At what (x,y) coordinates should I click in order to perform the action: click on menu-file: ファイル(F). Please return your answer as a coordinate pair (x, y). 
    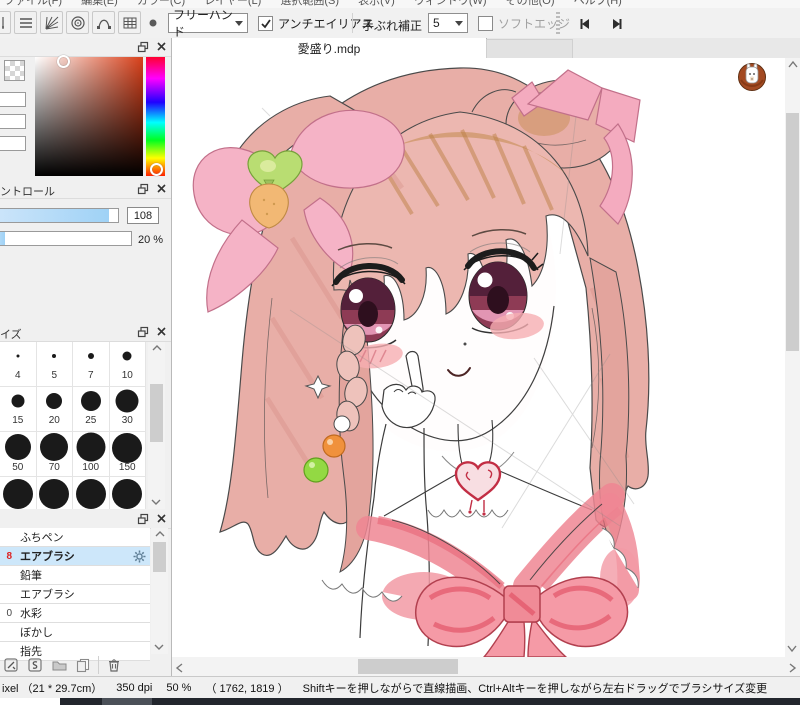
    Looking at the image, I should click on (33, 3).